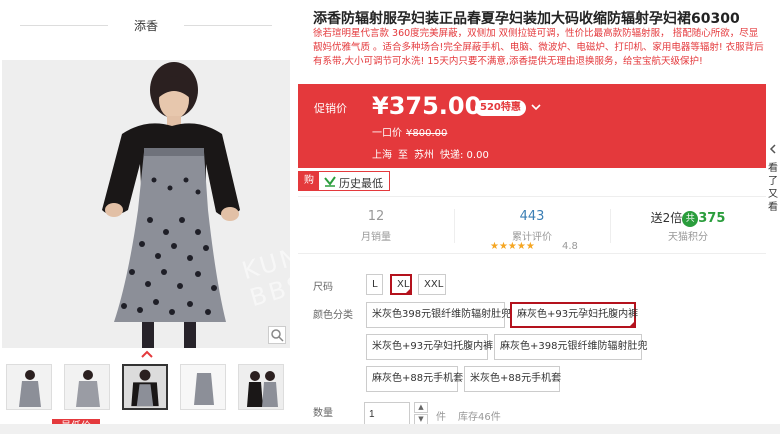  What do you see at coordinates (376, 237) in the screenshot?
I see `monthly-sales-label: 月销量` at bounding box center [376, 237].